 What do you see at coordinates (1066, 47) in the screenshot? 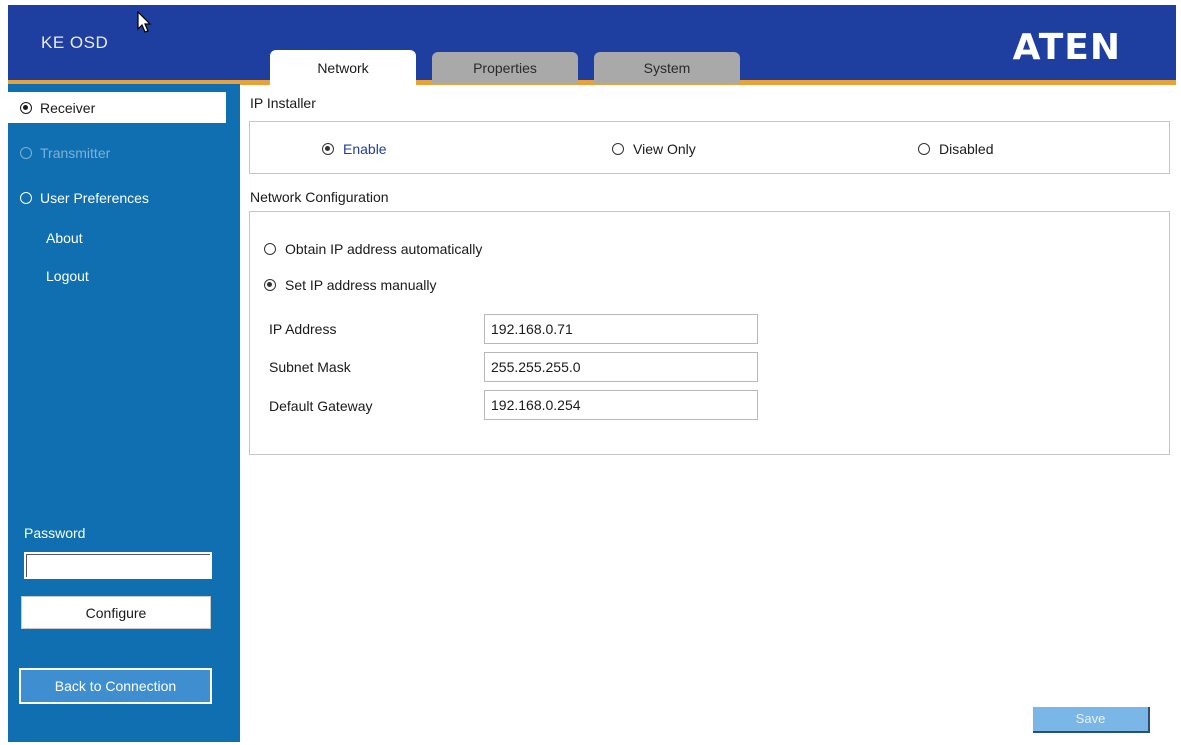
I see `aten-logo: ATEN` at bounding box center [1066, 47].